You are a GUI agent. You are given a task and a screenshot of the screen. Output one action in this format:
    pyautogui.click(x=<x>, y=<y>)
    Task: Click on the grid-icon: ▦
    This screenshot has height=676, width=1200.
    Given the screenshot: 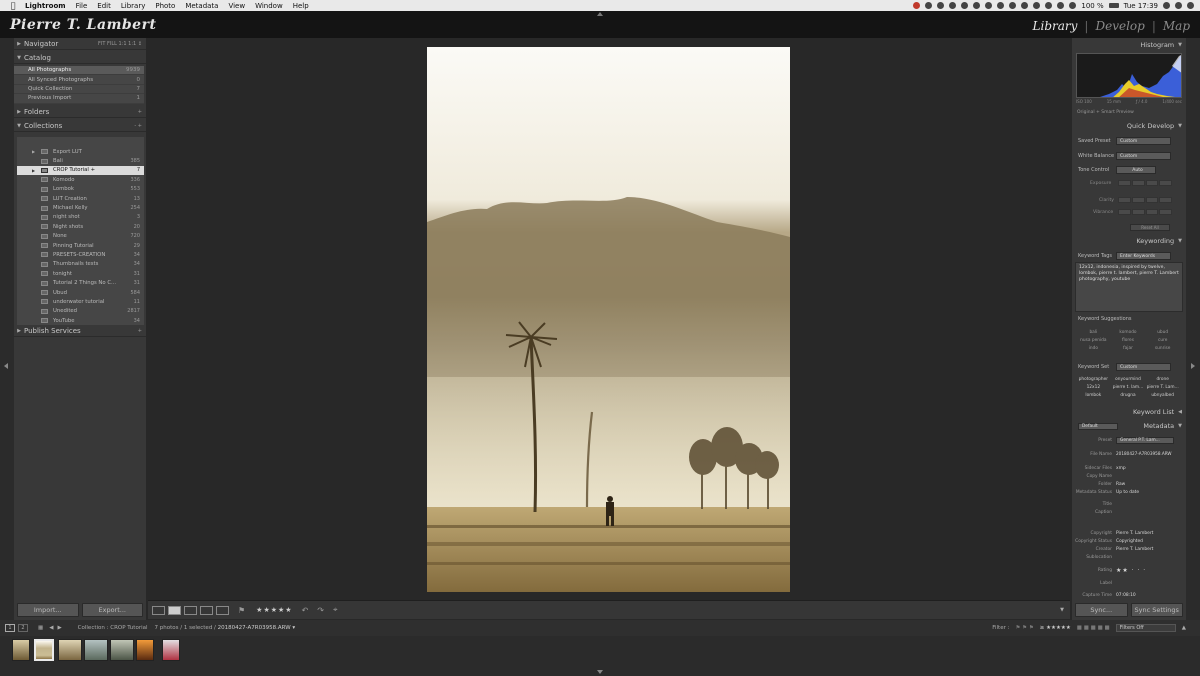 What is the action you would take?
    pyautogui.click(x=40, y=628)
    